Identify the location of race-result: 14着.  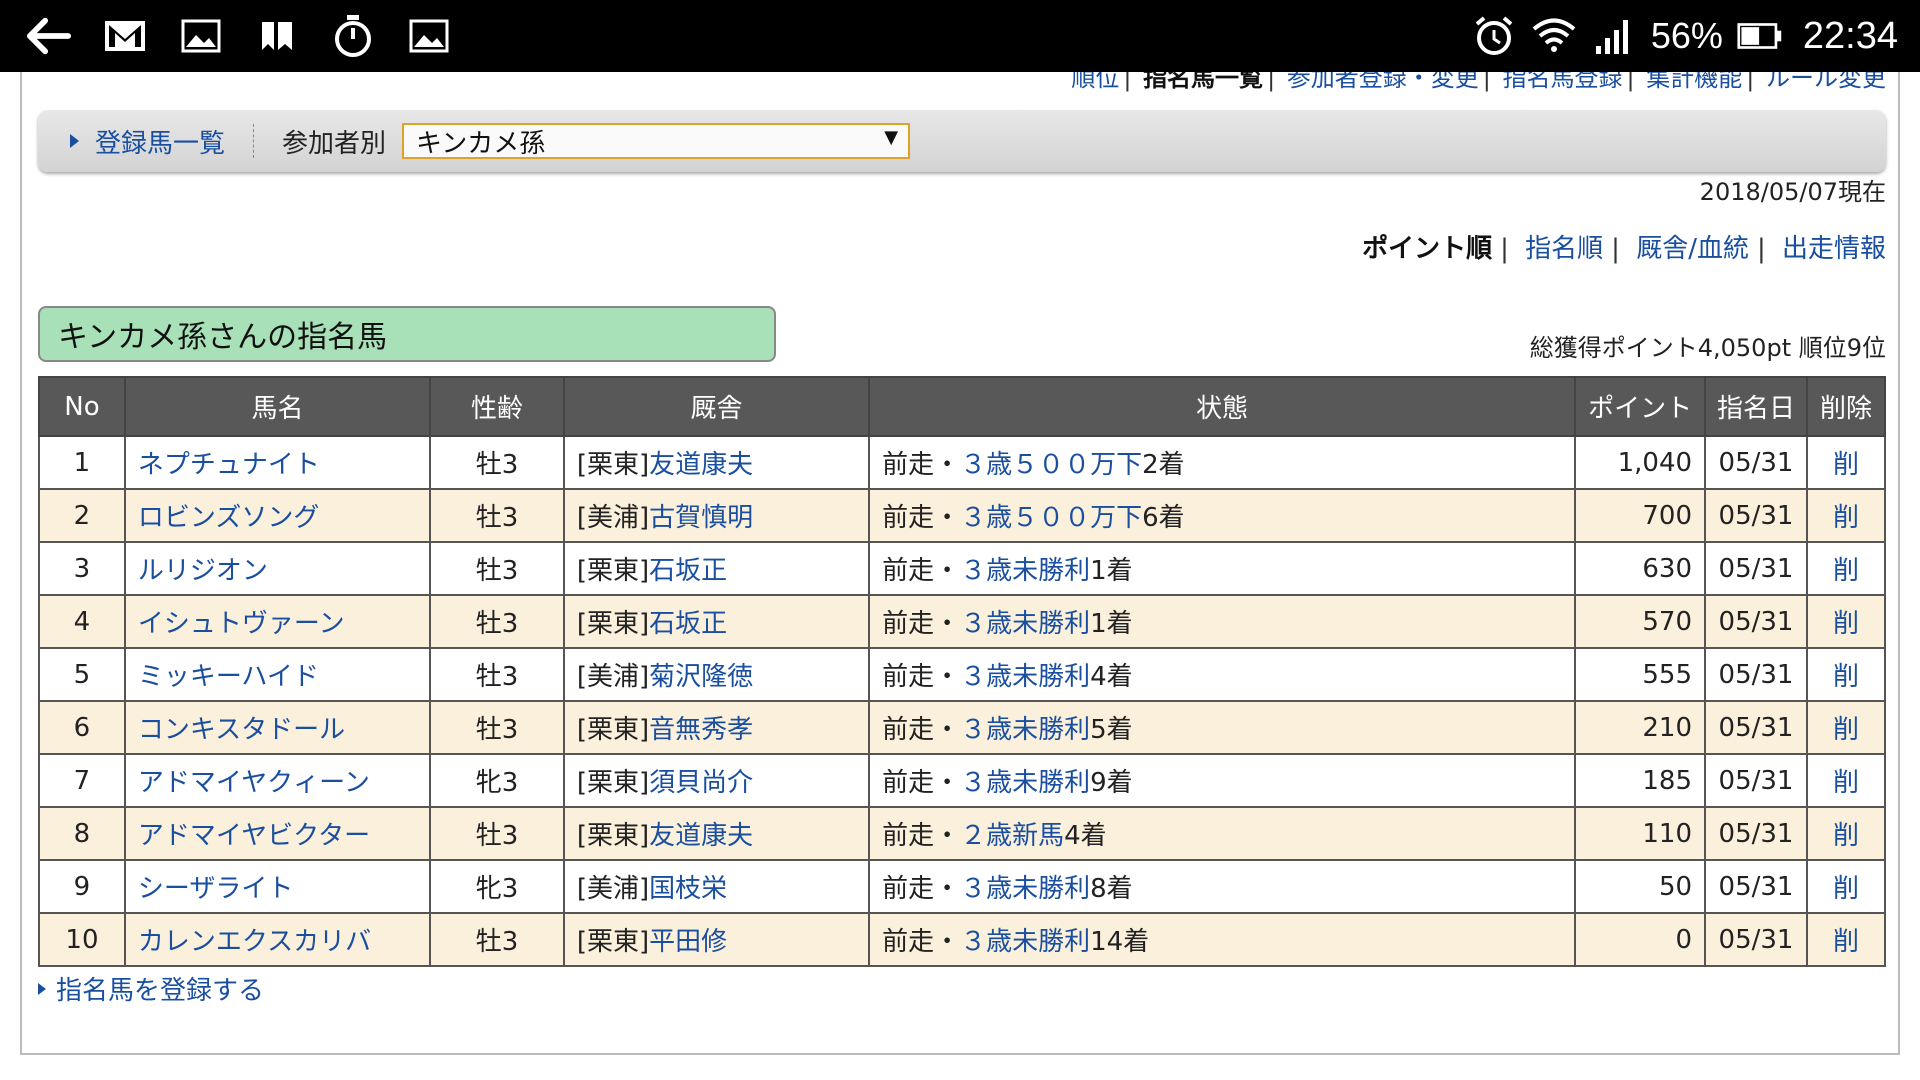
(1120, 942).